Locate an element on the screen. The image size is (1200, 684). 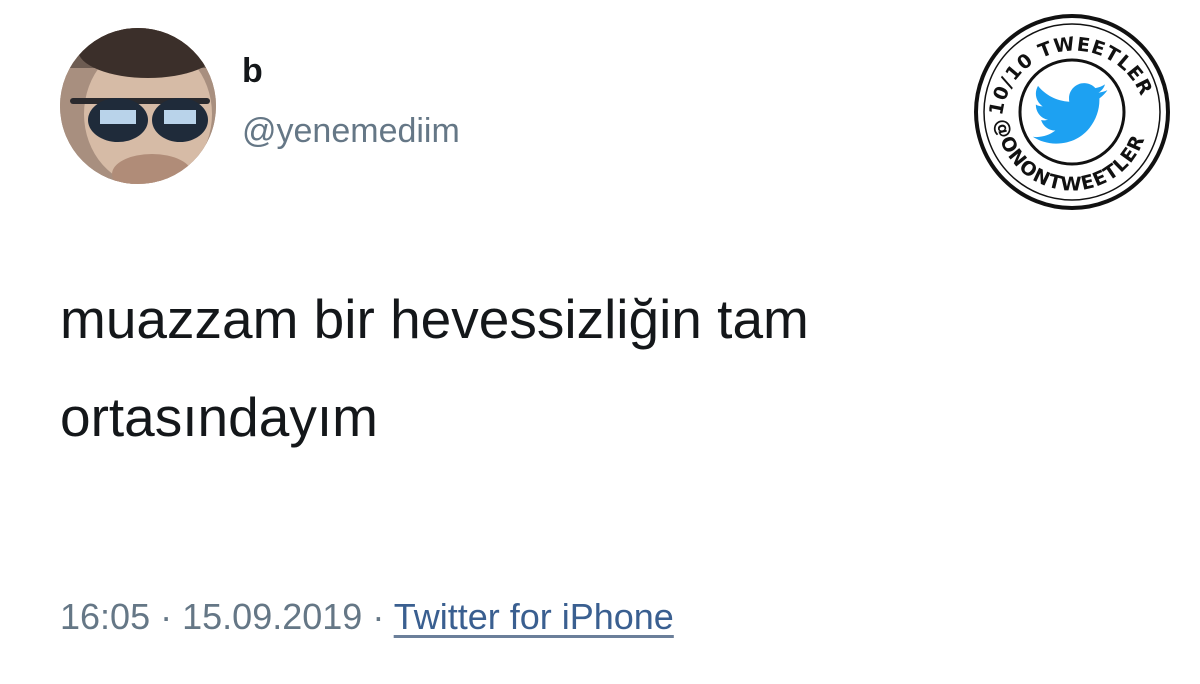
tweet-text-line-1: muazzam bir hevessizliğin tam is located at coordinates (434, 319).